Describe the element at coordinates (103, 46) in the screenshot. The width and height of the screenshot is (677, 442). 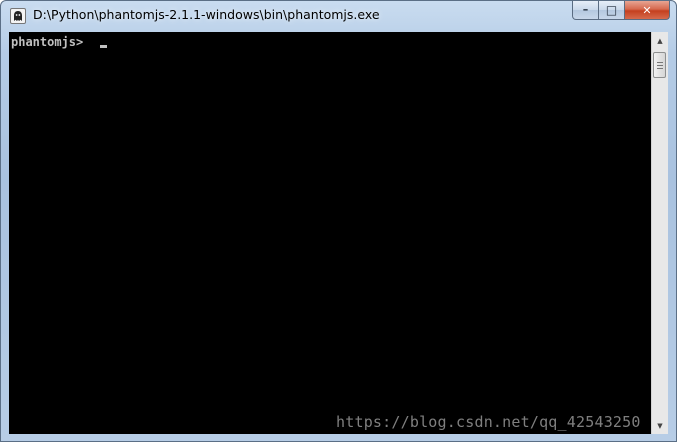
I see `text-cursor` at that location.